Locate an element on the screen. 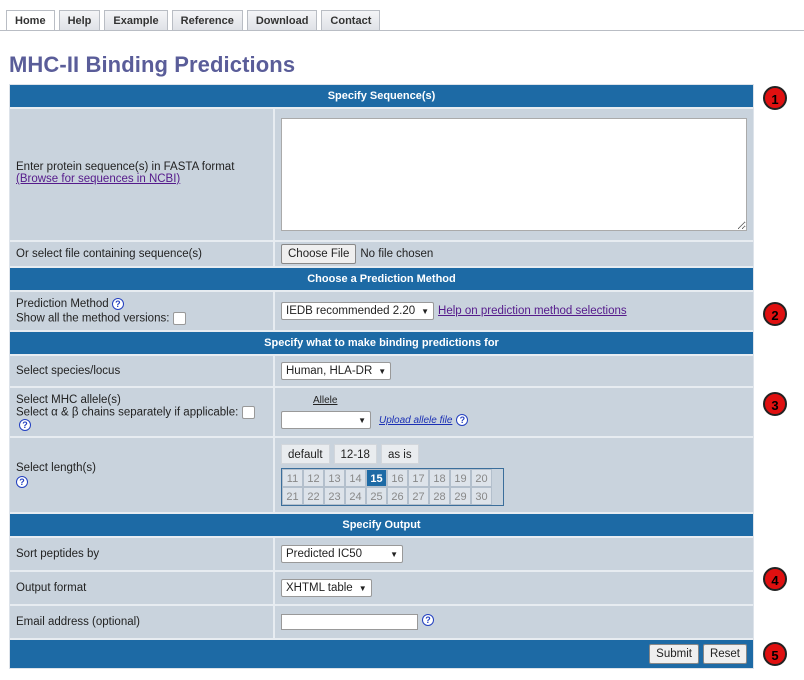  method-select: IEDB recommended 2.20 ▼ is located at coordinates (358, 311).